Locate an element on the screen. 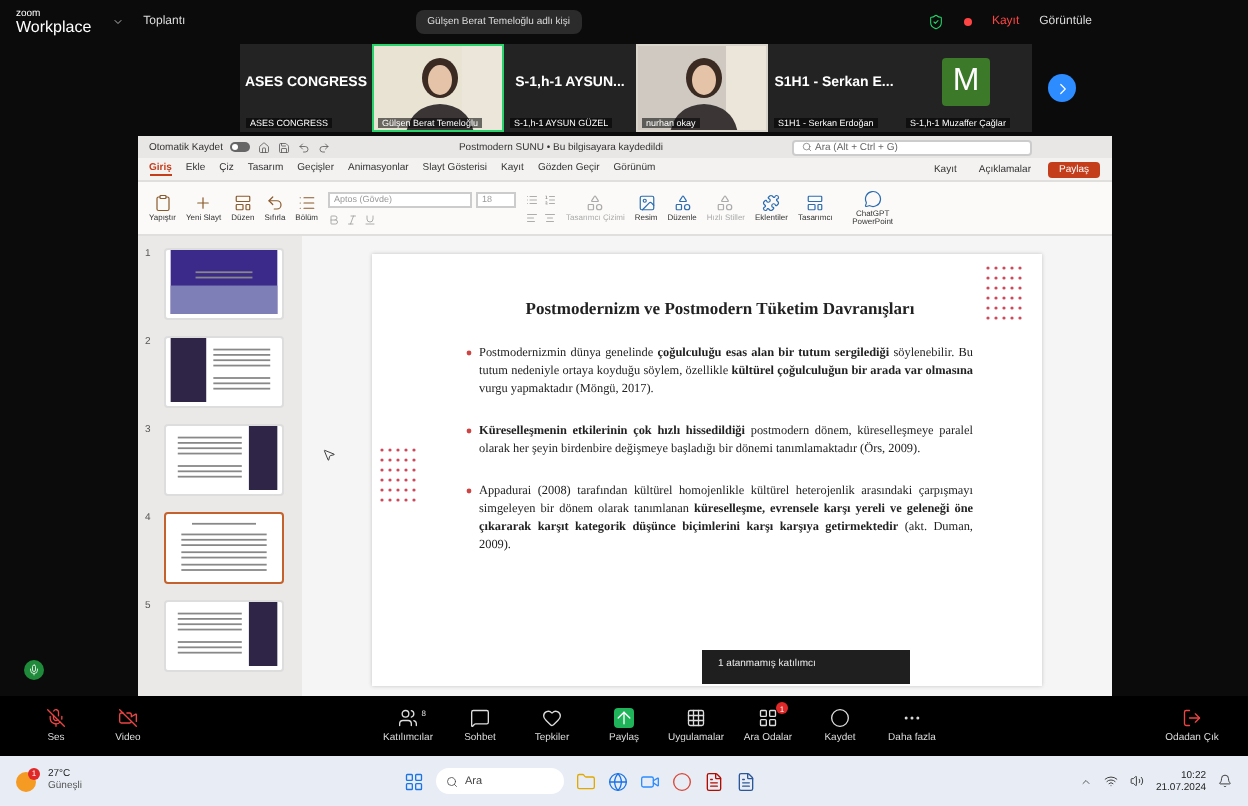 Image resolution: width=1248 pixels, height=806 pixels. participants-icon is located at coordinates (408, 718).